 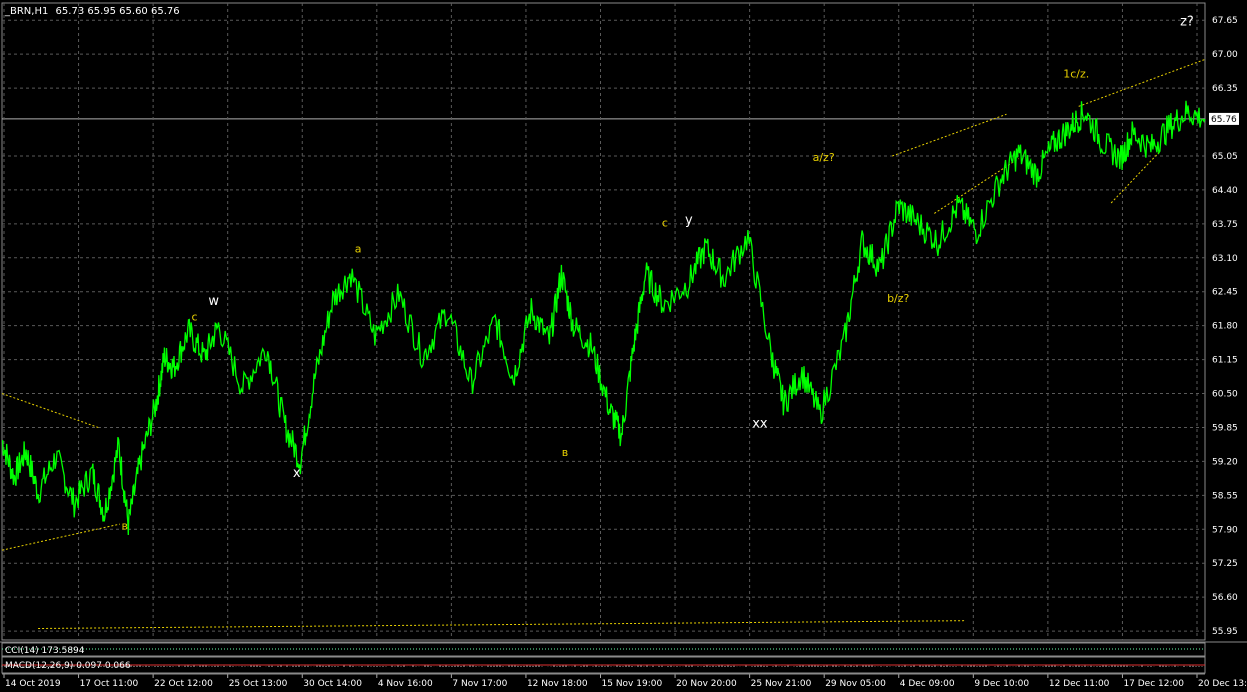 What do you see at coordinates (1225, 55) in the screenshot?
I see `price-tick-label: 67.00` at bounding box center [1225, 55].